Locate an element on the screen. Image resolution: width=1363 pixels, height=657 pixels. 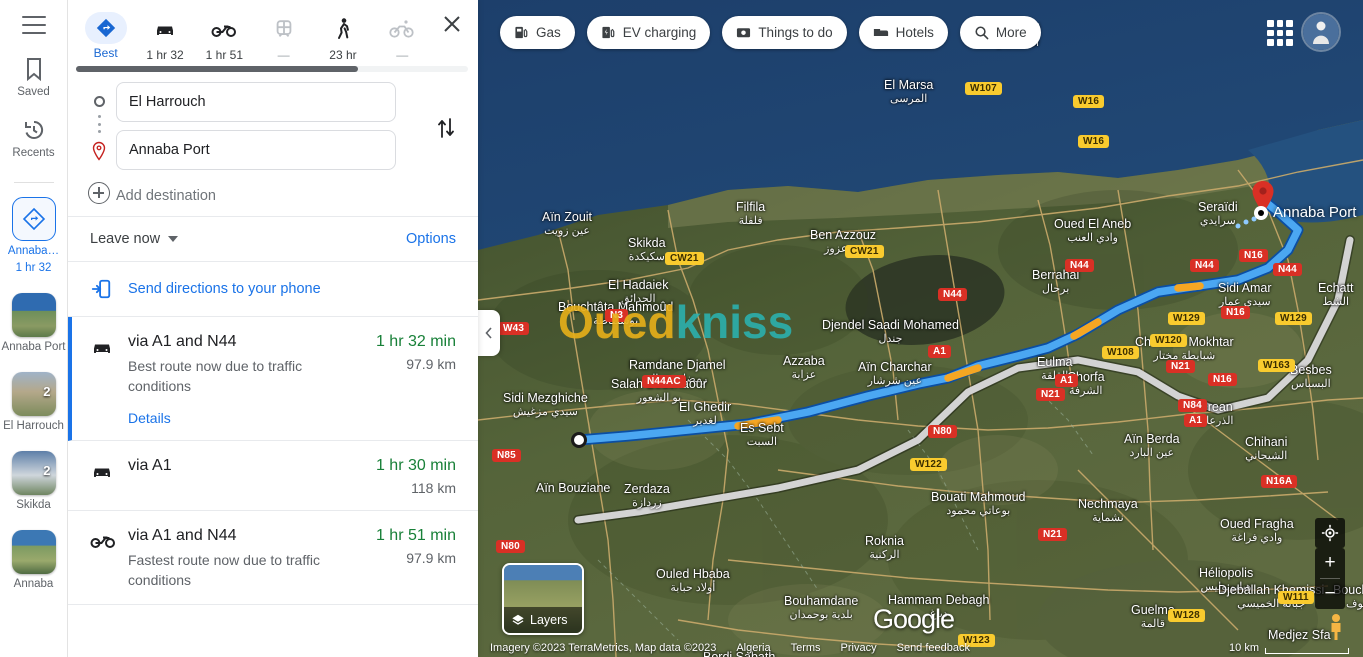
scale-line is located at coordinates (1307, 651).